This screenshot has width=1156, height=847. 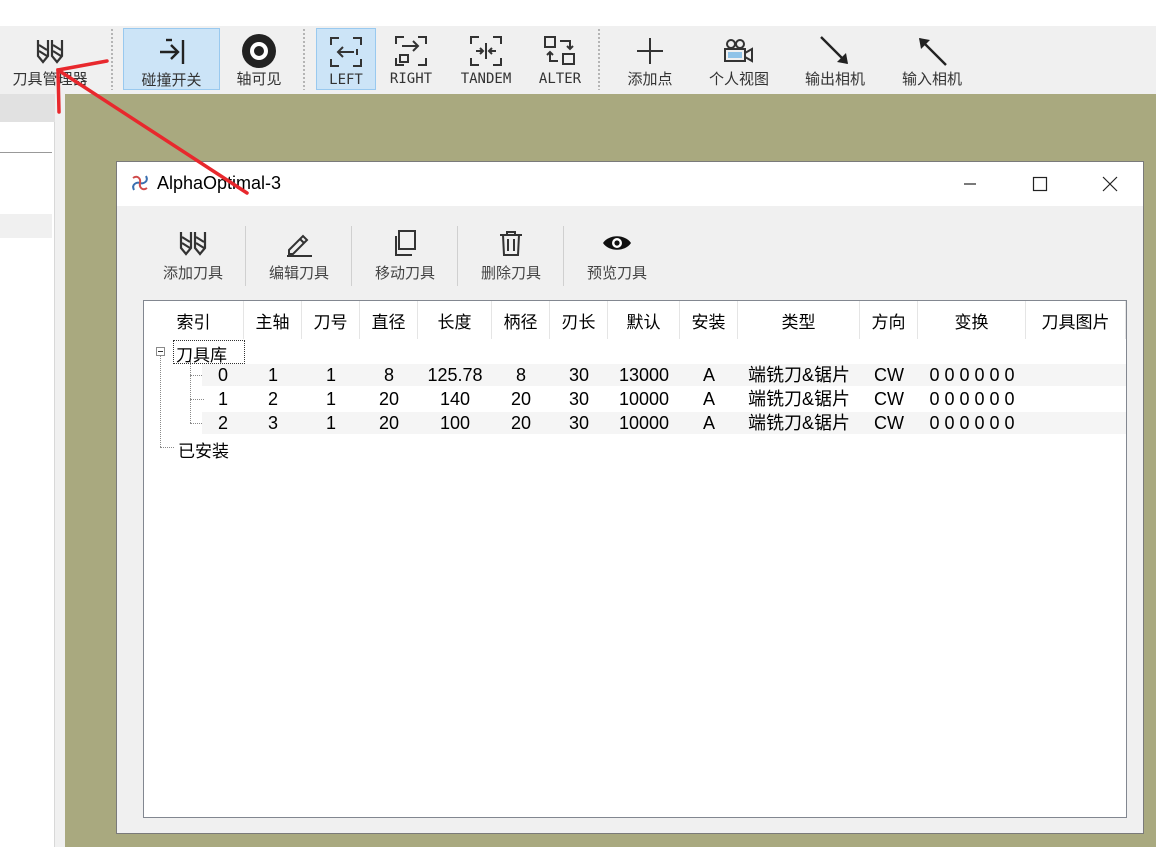 I want to click on edit-tool-button: 编辑刀具, so click(x=299, y=257).